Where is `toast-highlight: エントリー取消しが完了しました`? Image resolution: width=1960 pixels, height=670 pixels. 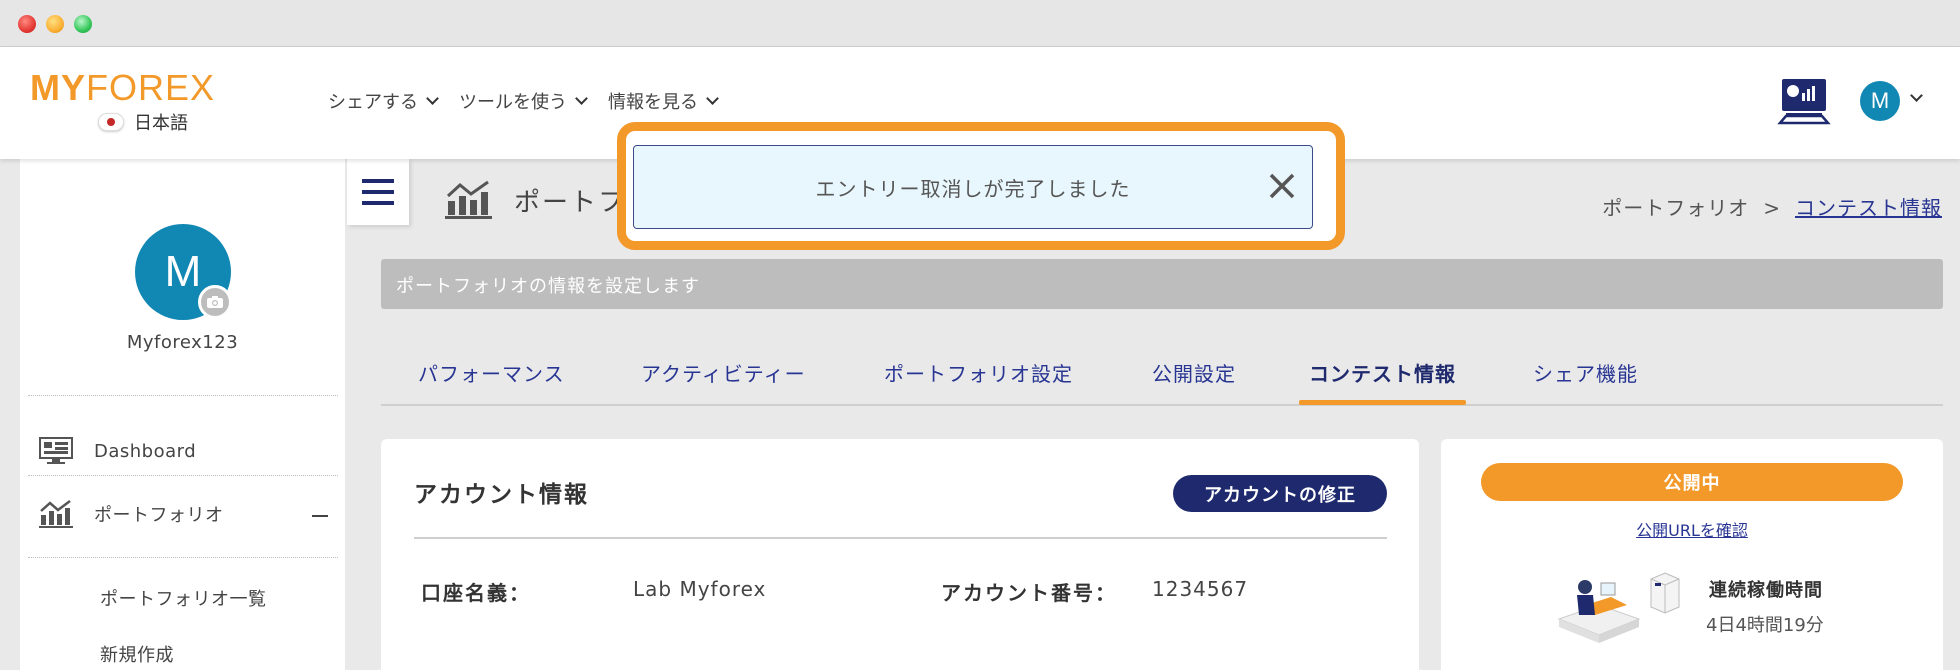 toast-highlight: エントリー取消しが完了しました is located at coordinates (981, 186).